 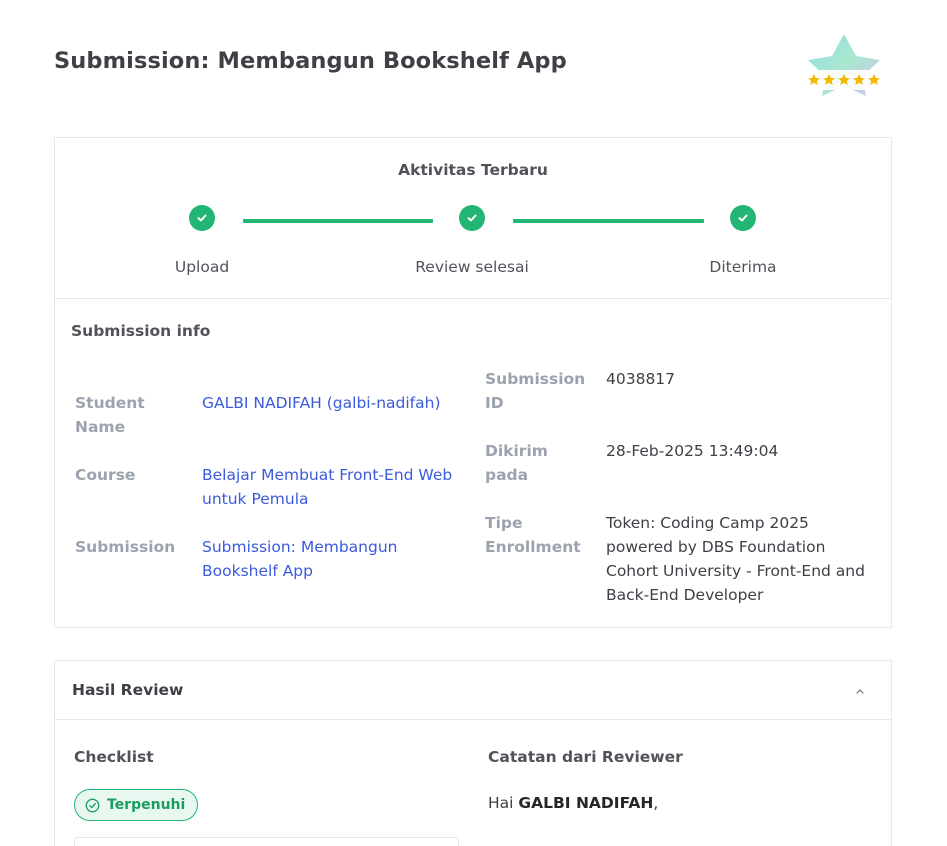 What do you see at coordinates (310, 61) in the screenshot?
I see `page-title: Submission: Membangun Bookshelf App` at bounding box center [310, 61].